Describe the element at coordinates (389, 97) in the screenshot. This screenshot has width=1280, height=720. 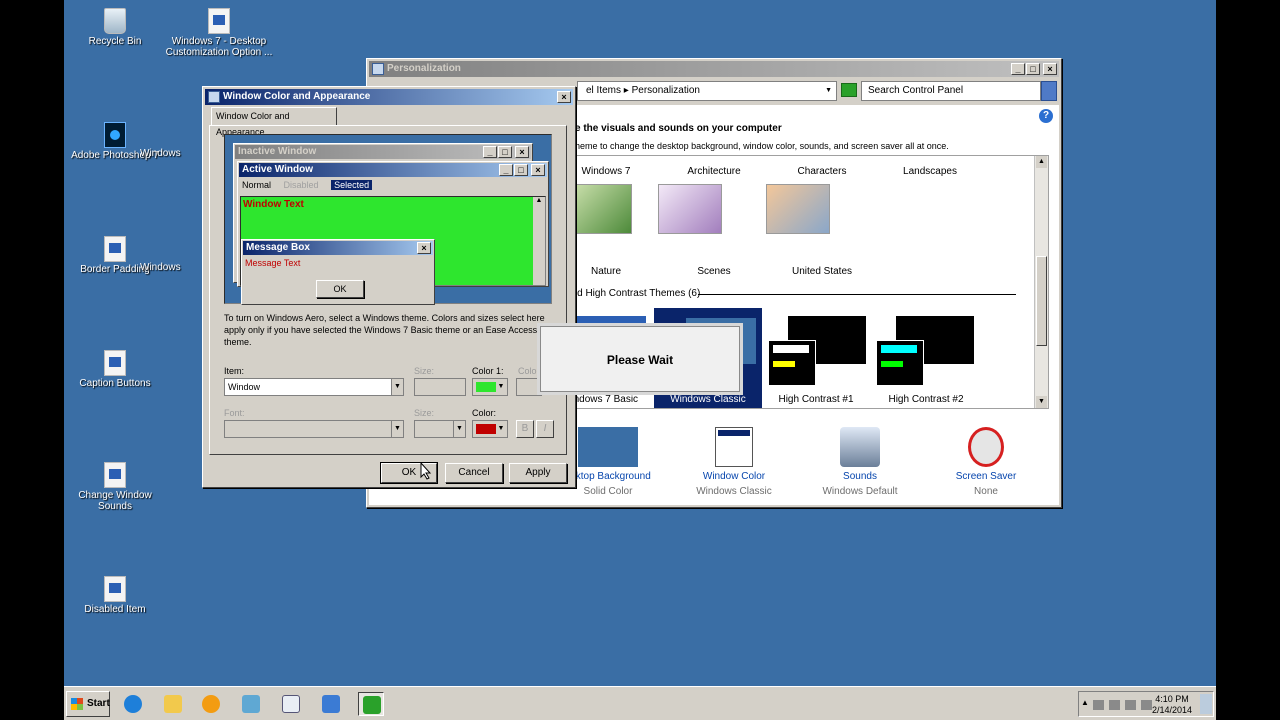
I see `dialog-titlebar: Window Color and Appearance ×` at that location.